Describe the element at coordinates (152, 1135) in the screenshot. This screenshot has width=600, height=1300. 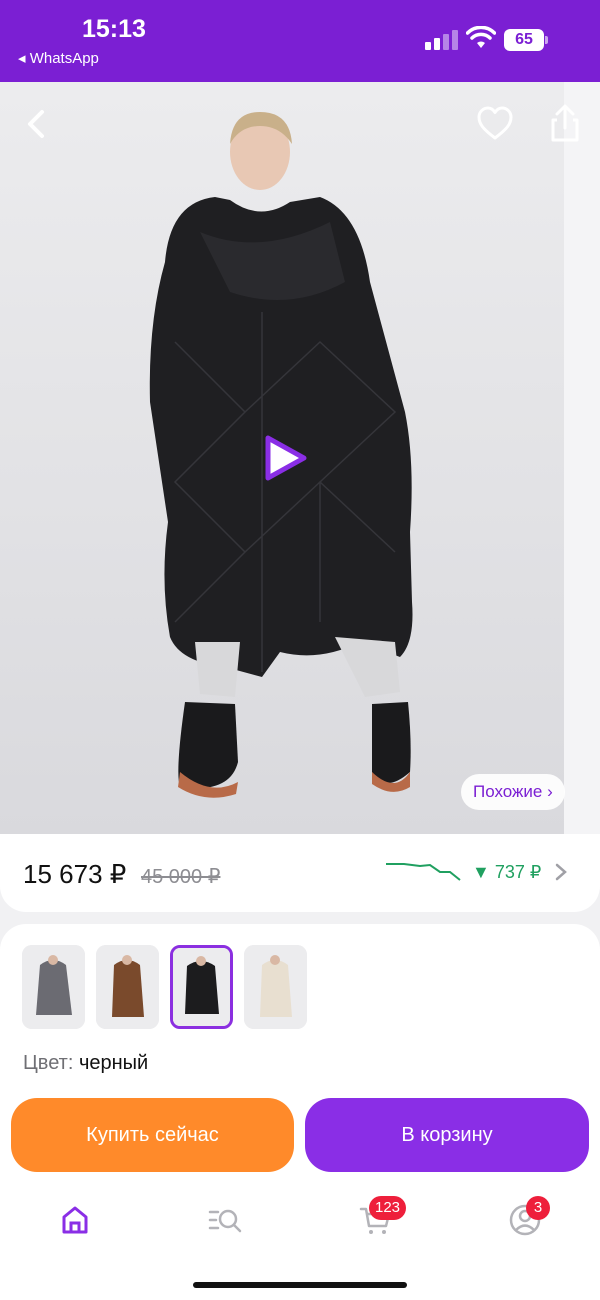
I see `buy-now-button: Купить сейчас` at that location.